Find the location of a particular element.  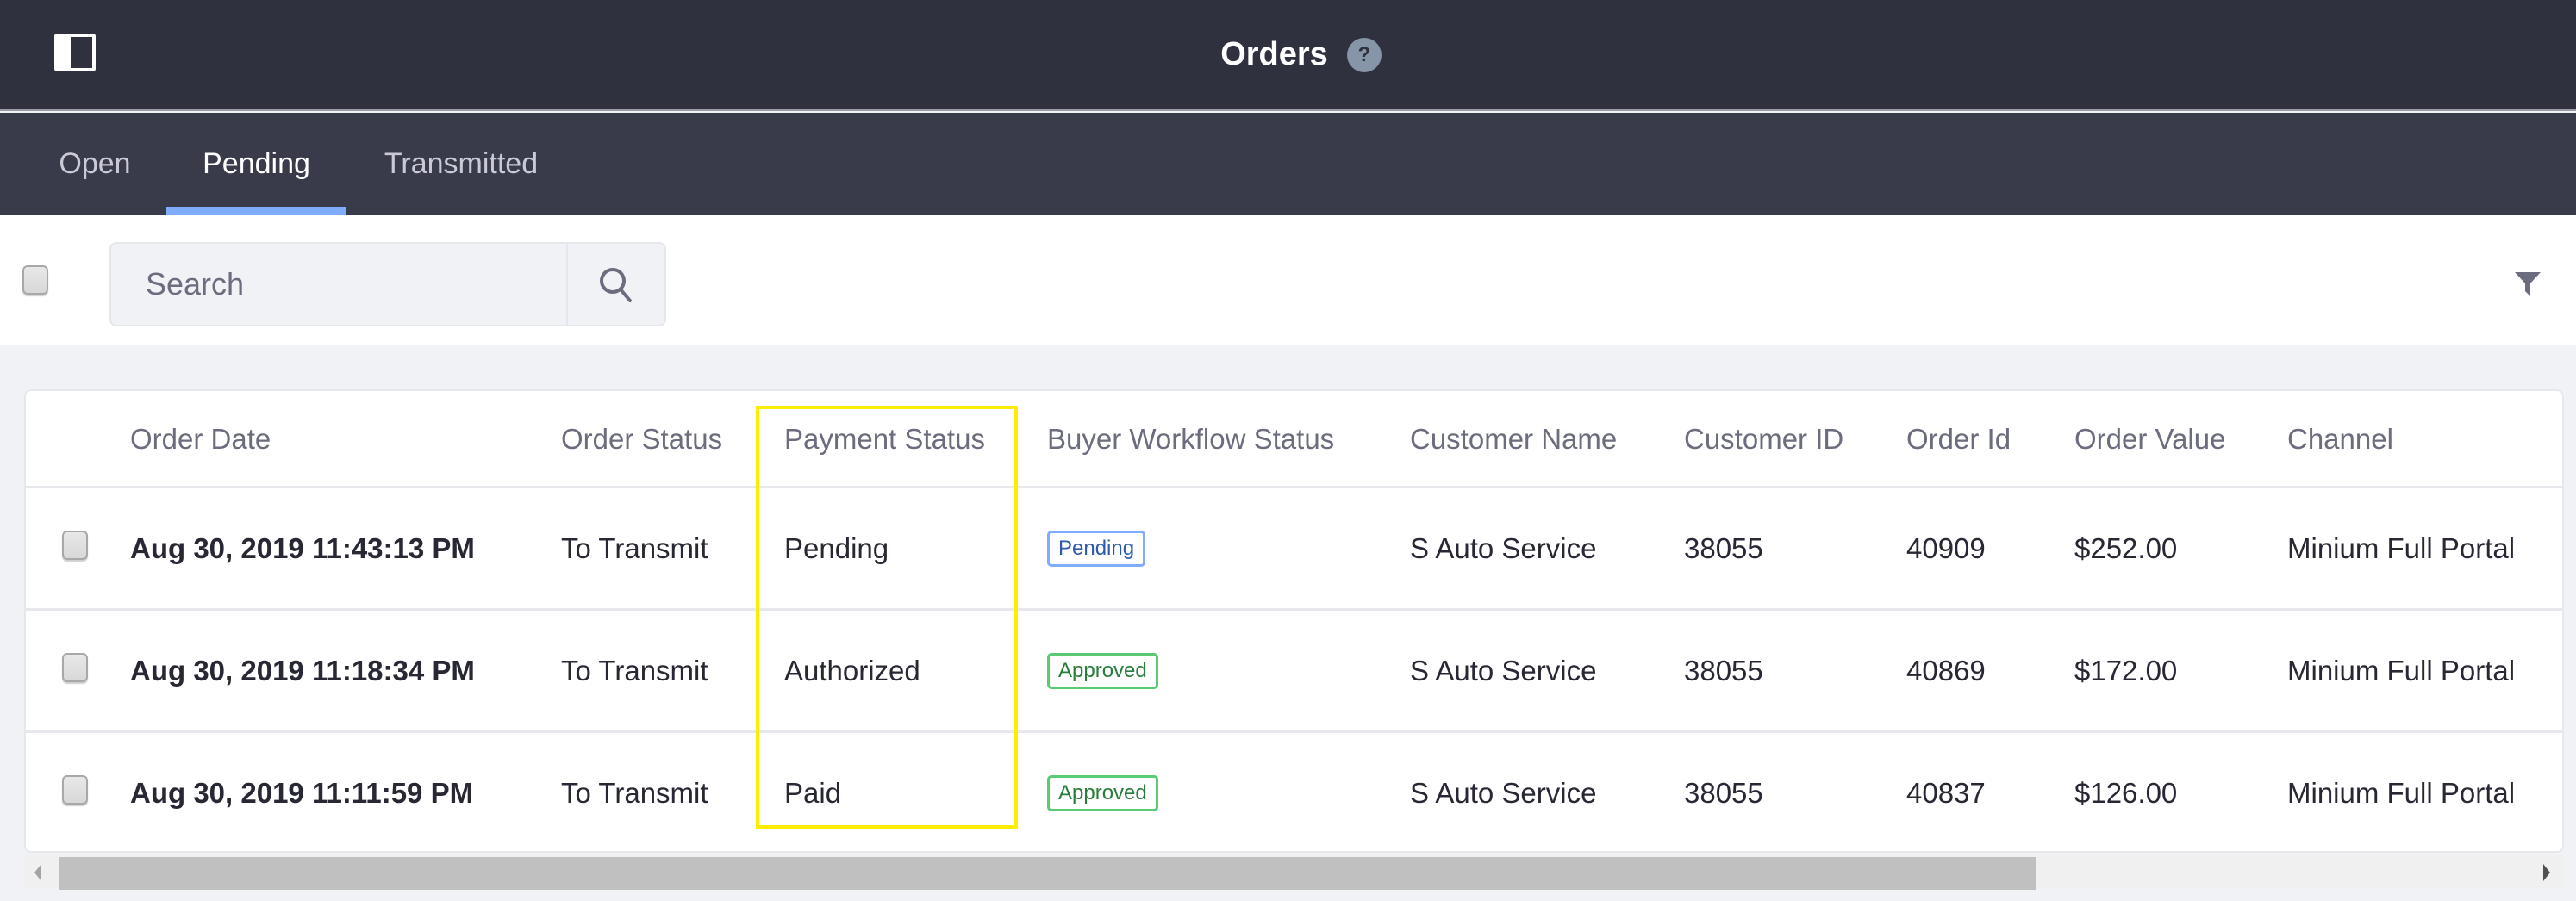

column-header-channel: Channel is located at coordinates (2340, 439).